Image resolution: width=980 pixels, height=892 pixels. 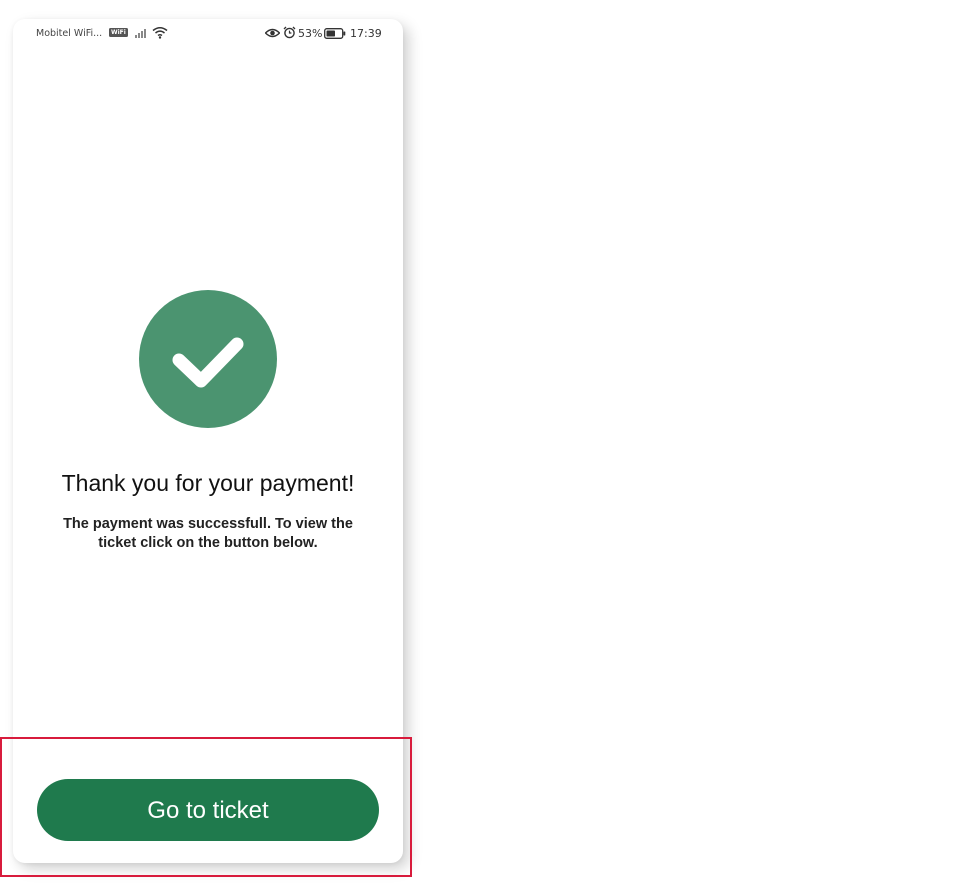 What do you see at coordinates (208, 483) in the screenshot?
I see `success-title: Thank you for your payment!` at bounding box center [208, 483].